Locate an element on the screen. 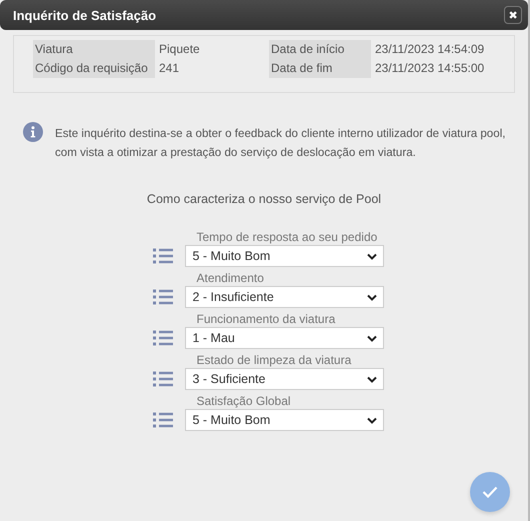 The width and height of the screenshot is (530, 521). field-label: Código da requisição is located at coordinates (94, 68).